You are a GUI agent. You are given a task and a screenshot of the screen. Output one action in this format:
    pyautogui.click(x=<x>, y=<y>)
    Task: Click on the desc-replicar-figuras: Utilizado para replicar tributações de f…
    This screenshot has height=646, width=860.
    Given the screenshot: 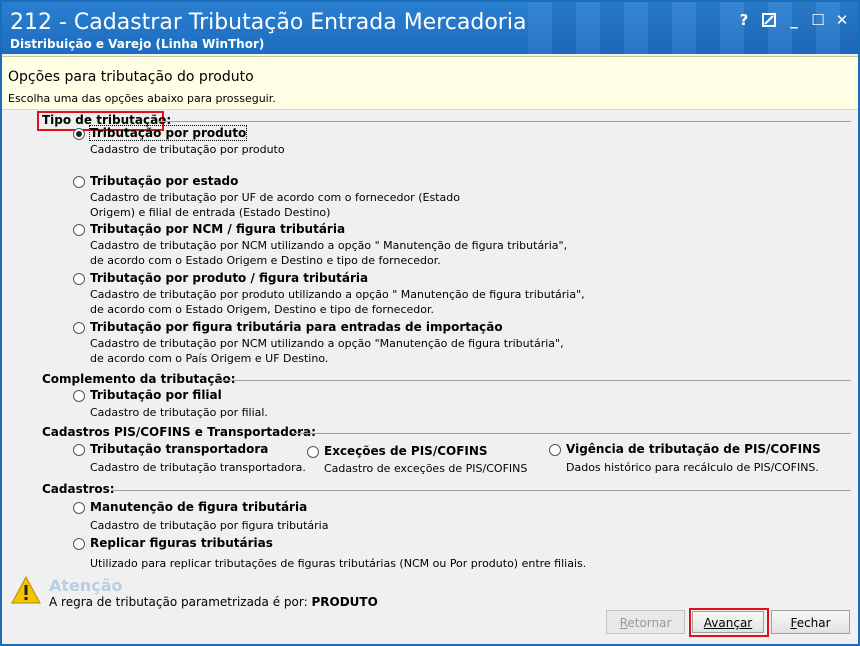 What is the action you would take?
    pyautogui.click(x=338, y=563)
    